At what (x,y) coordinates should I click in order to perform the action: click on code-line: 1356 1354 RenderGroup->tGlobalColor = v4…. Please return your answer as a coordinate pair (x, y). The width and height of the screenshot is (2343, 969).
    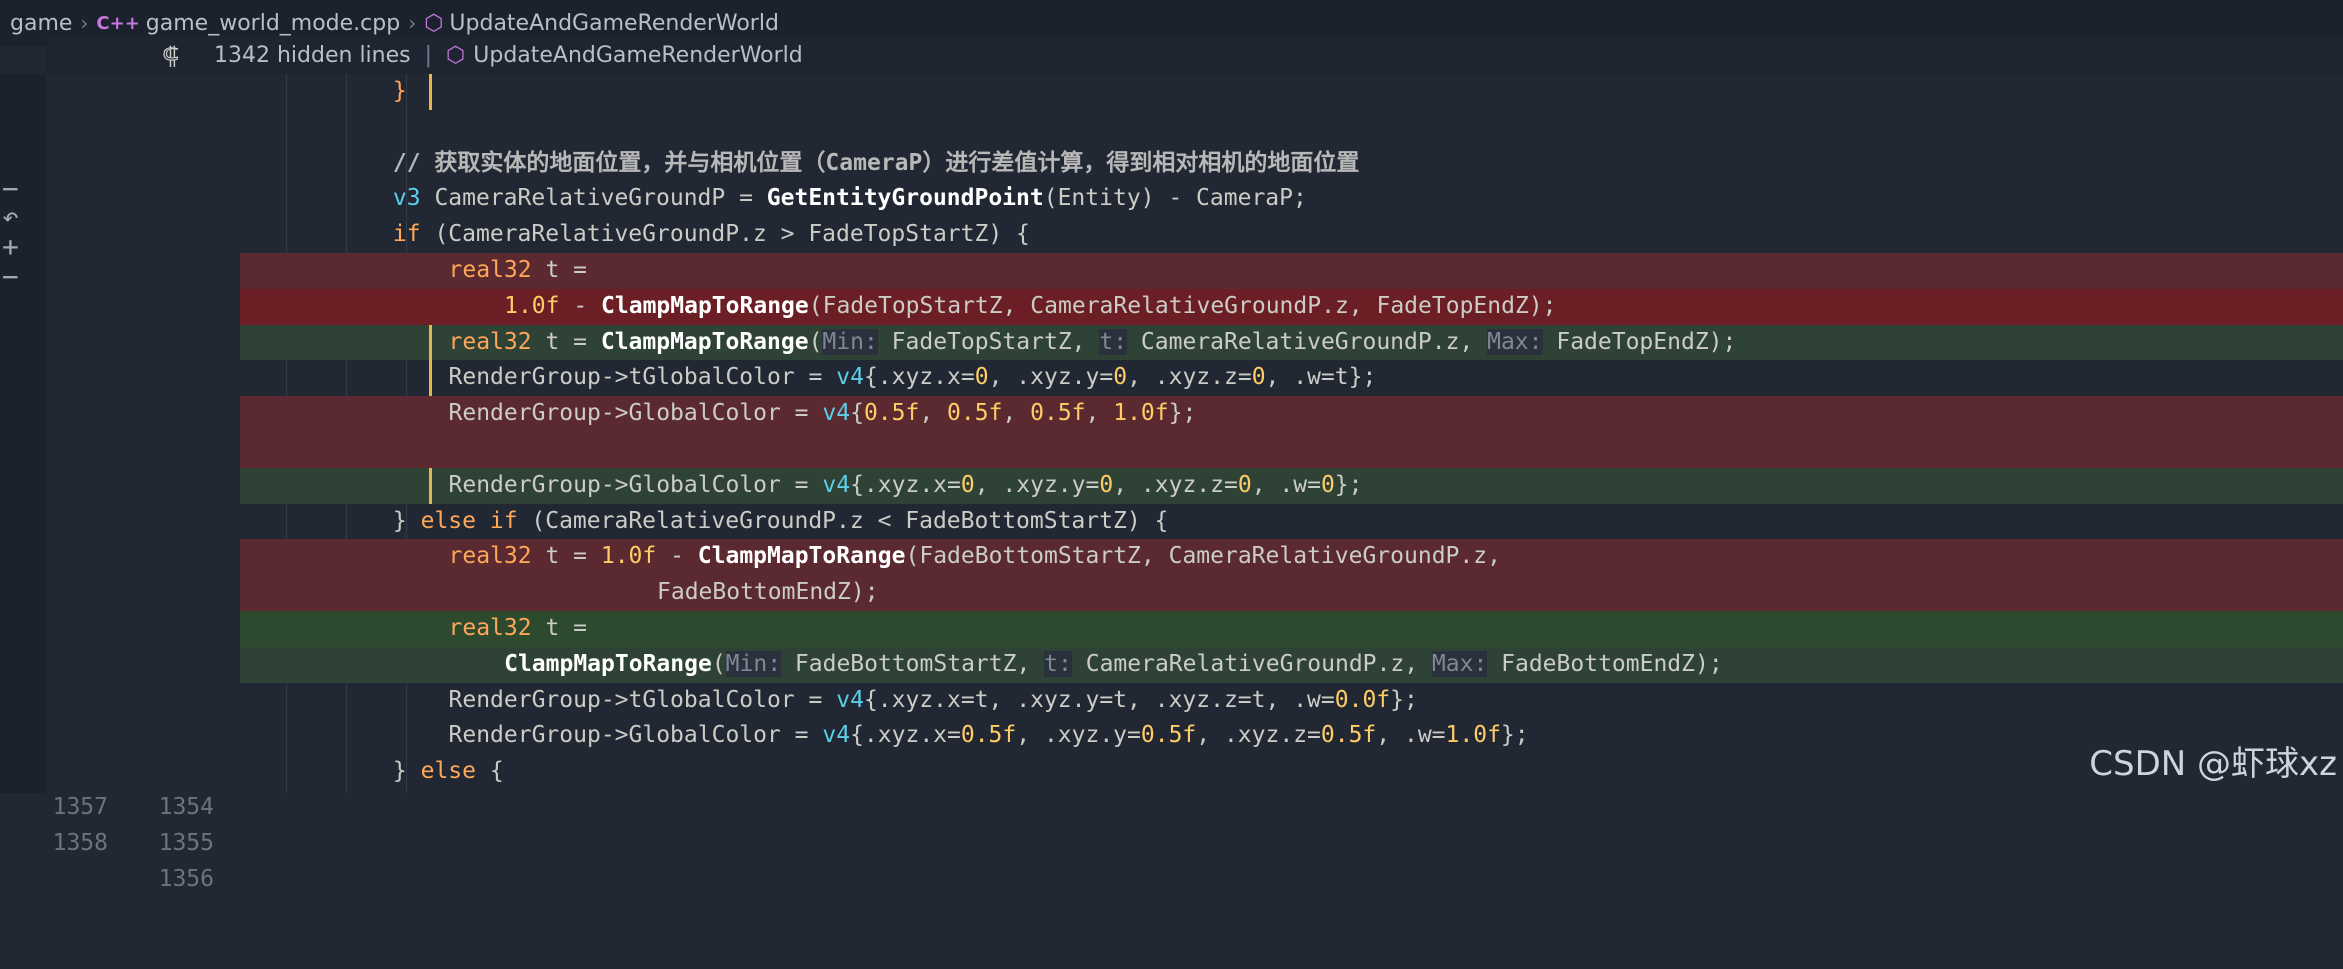
    Looking at the image, I should click on (1194, 751).